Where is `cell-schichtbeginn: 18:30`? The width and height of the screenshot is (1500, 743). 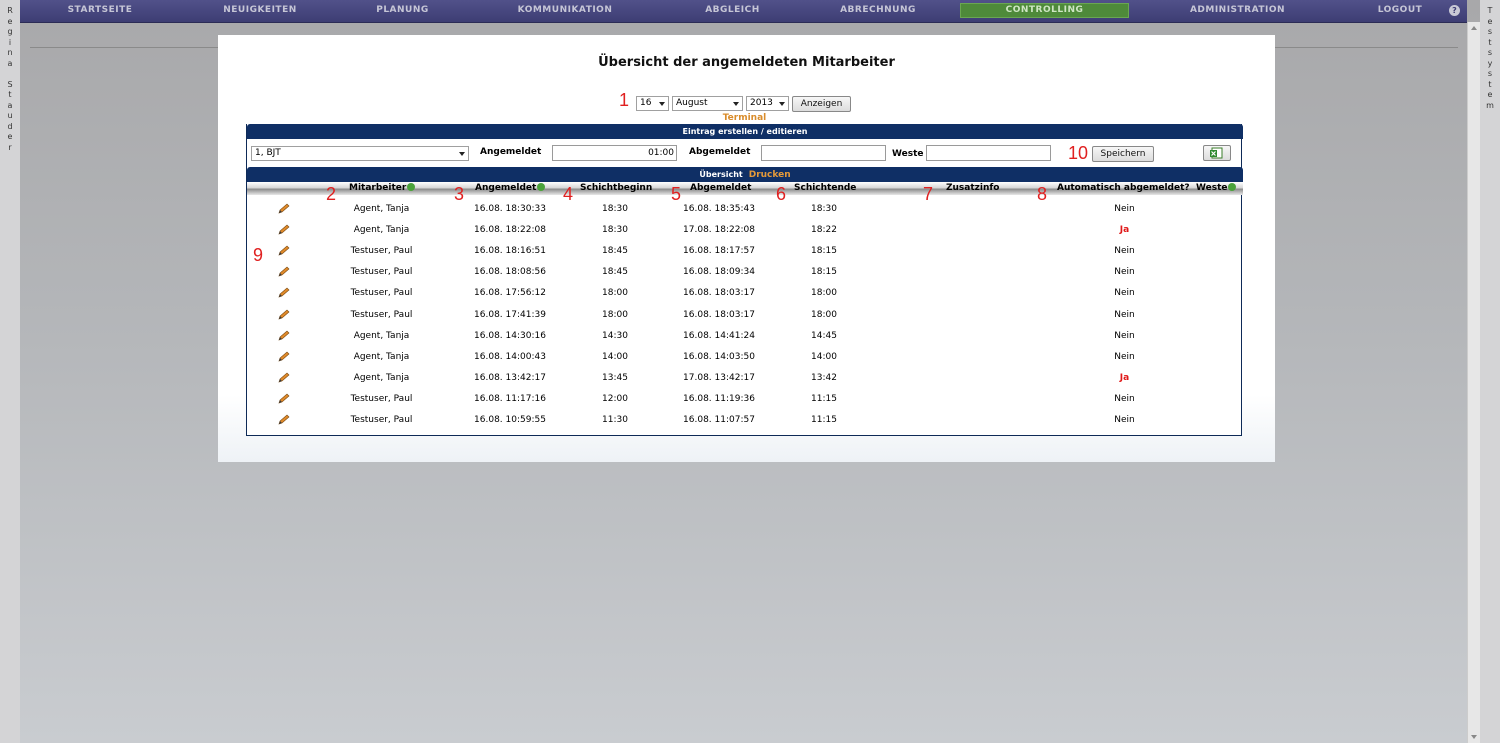 cell-schichtbeginn: 18:30 is located at coordinates (615, 209).